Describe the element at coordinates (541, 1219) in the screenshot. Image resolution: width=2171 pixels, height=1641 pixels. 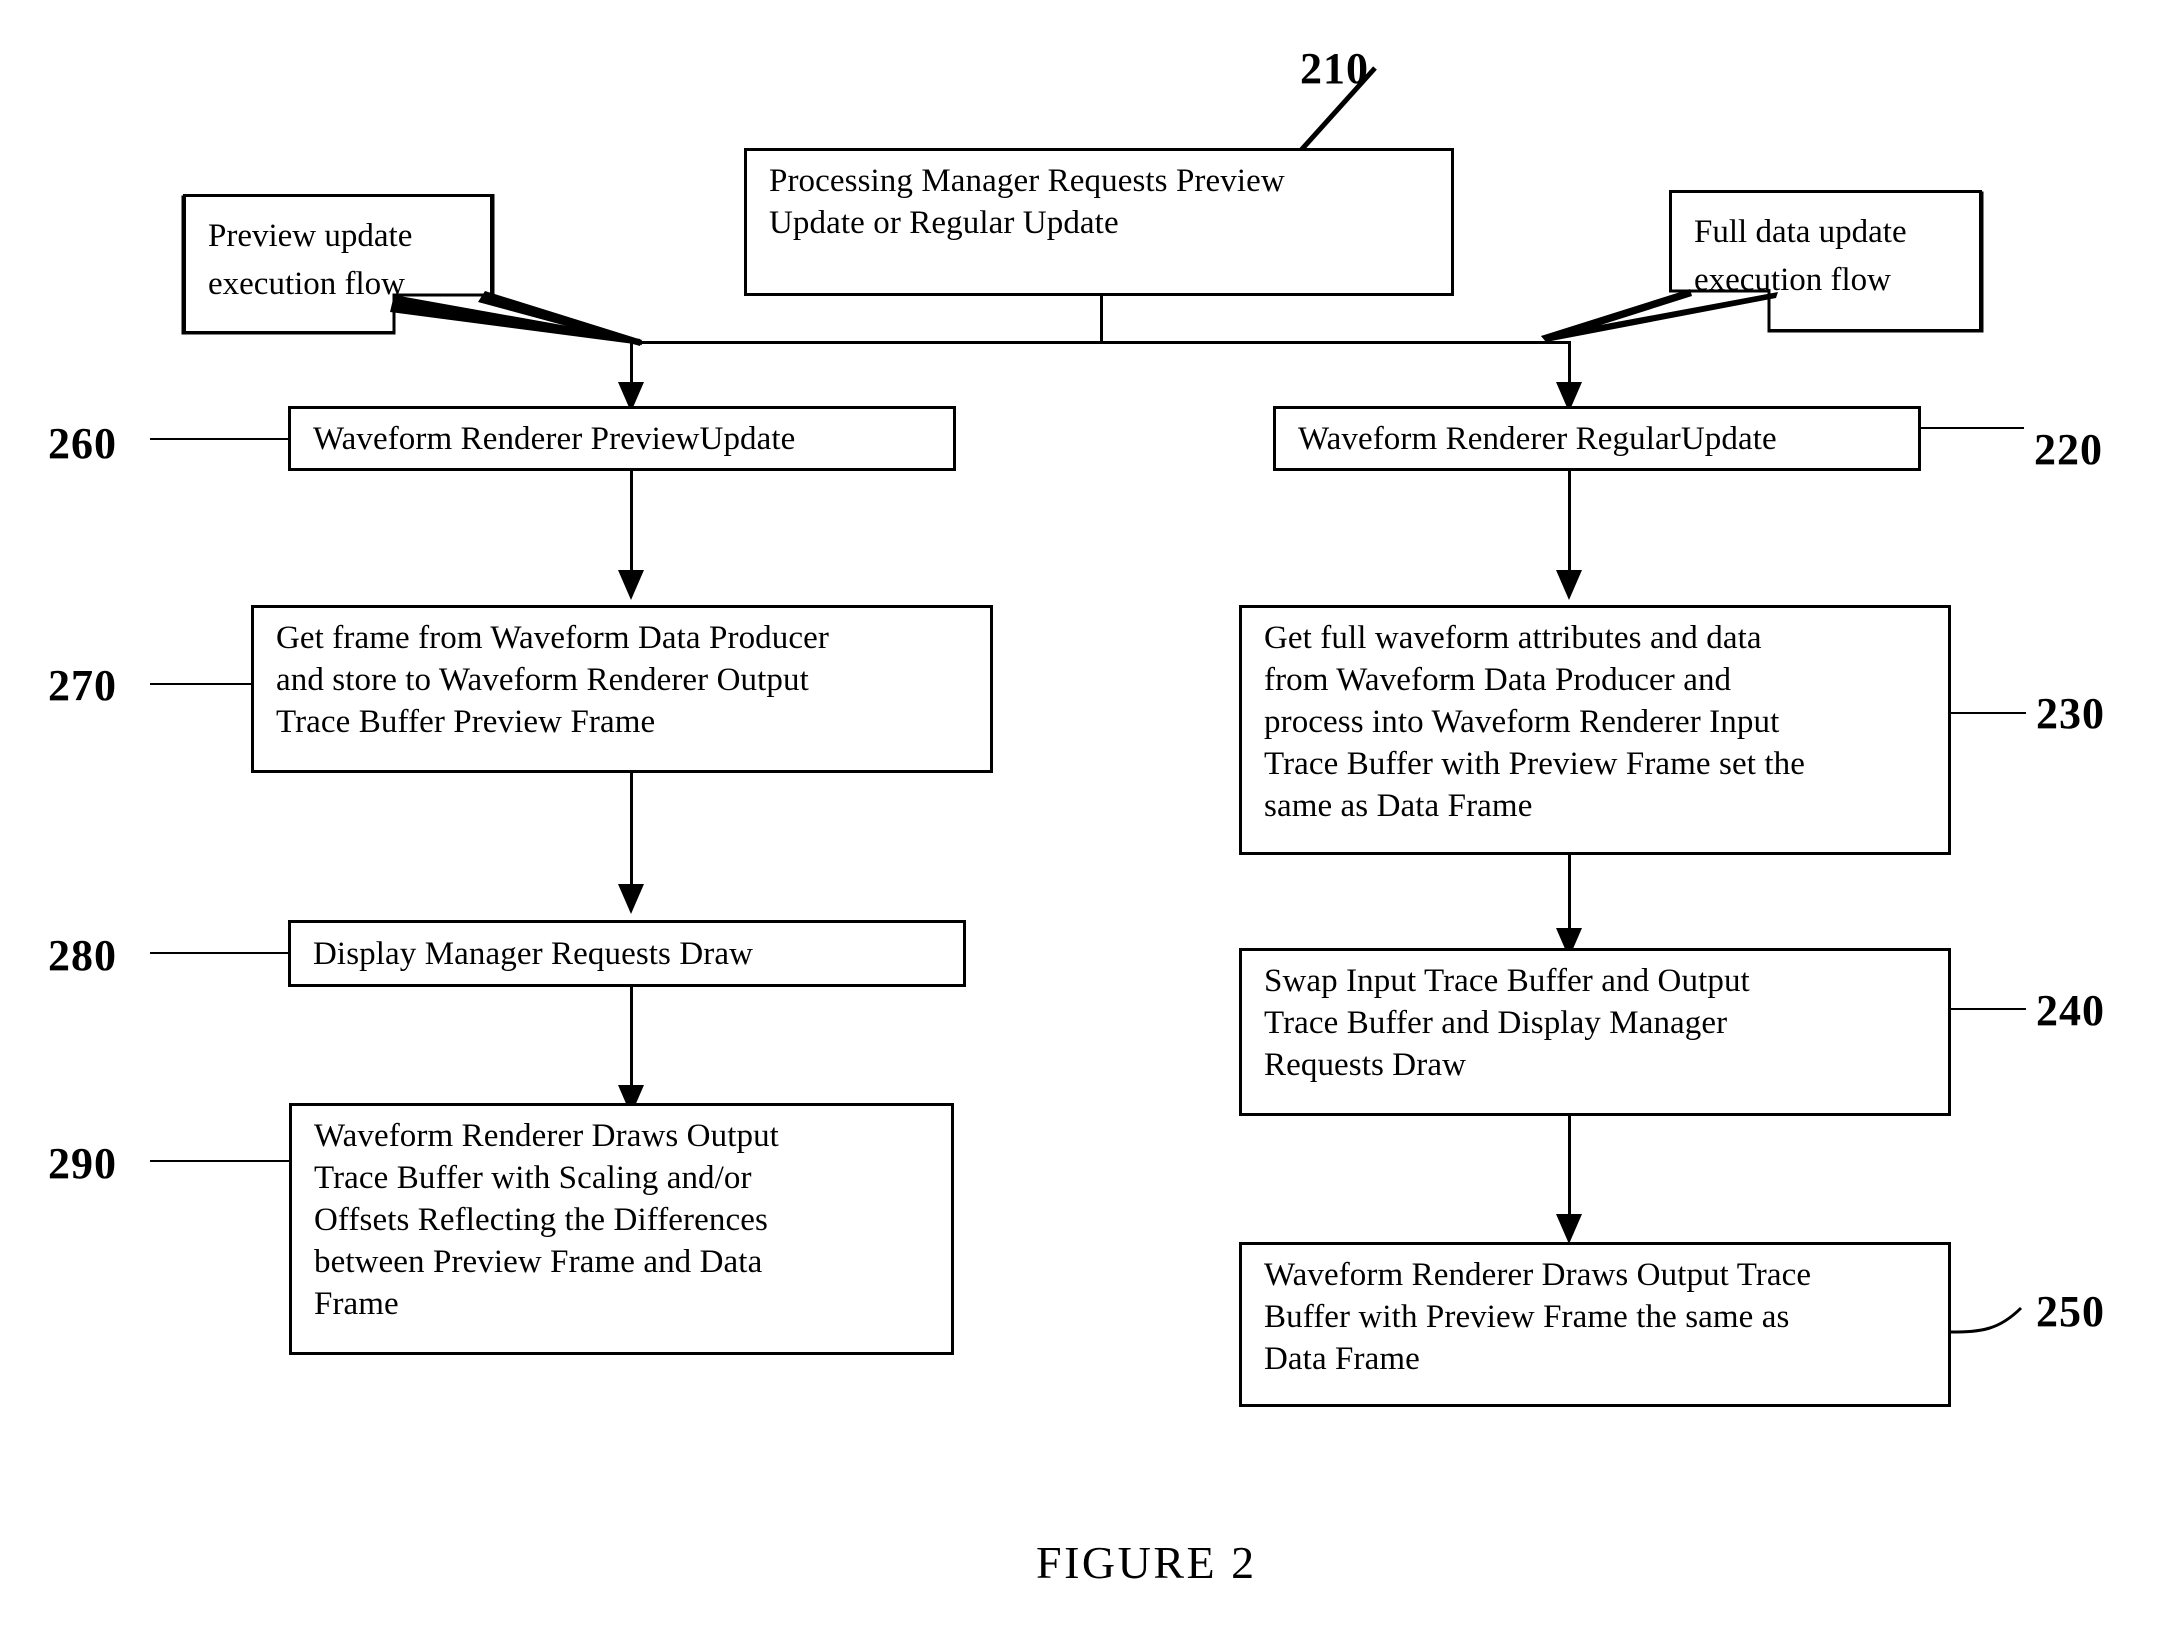
I see `node-290-line-3: Offsets Reflecting the Differences` at that location.